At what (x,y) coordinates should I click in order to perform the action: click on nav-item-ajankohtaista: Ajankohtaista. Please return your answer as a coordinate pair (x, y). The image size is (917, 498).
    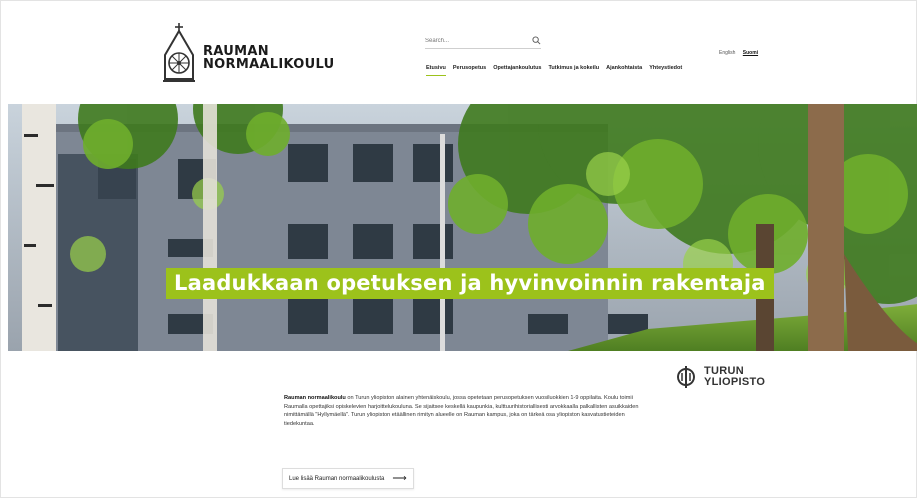
    Looking at the image, I should click on (624, 68).